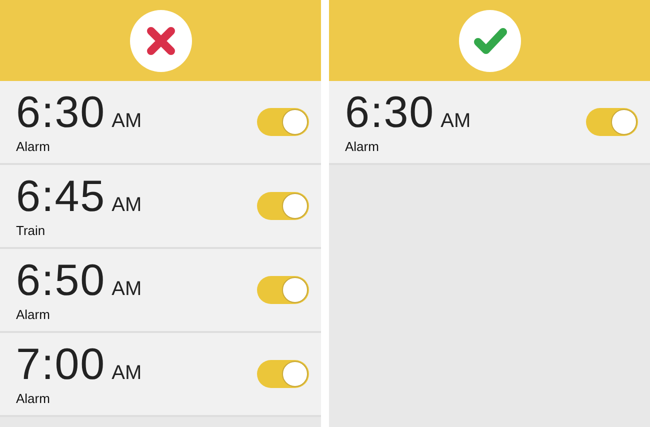 The height and width of the screenshot is (427, 650). What do you see at coordinates (61, 364) in the screenshot?
I see `alarm-time: 7:00` at bounding box center [61, 364].